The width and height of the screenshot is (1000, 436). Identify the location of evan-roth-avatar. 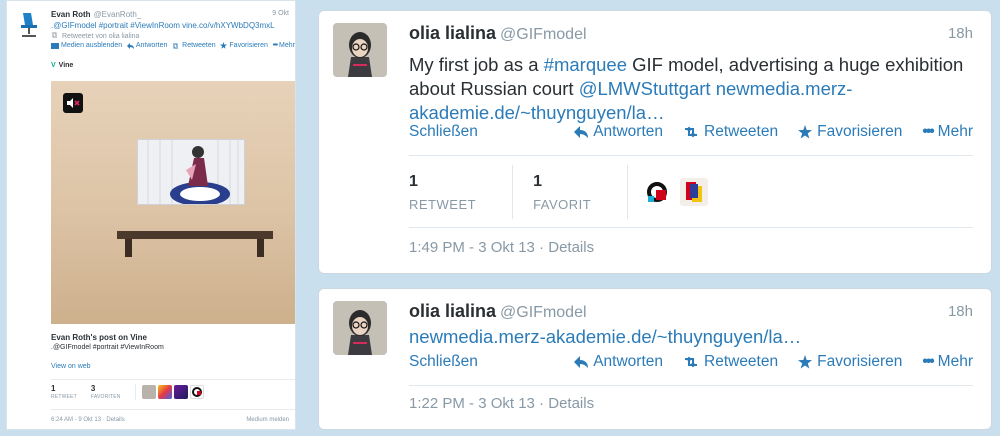
(30, 24).